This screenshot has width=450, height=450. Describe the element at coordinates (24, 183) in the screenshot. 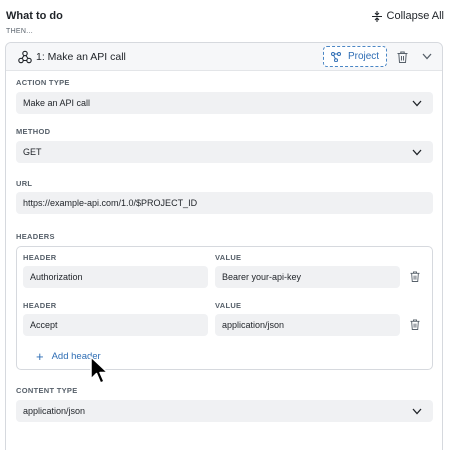

I see `url-label: URL` at that location.